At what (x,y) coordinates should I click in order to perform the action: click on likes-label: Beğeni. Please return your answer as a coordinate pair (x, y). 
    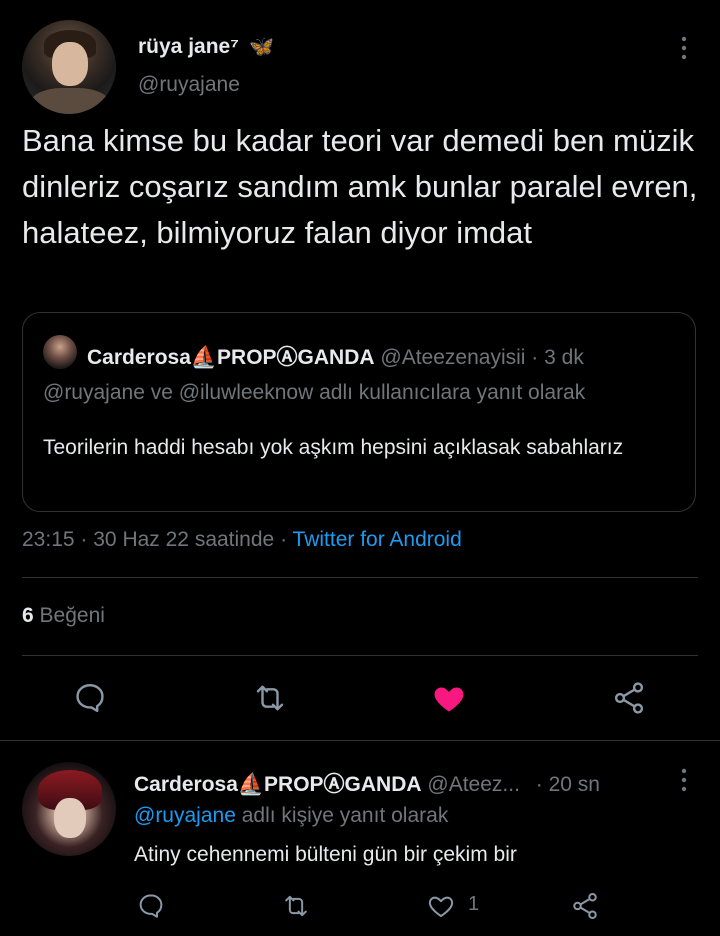
    Looking at the image, I should click on (72, 615).